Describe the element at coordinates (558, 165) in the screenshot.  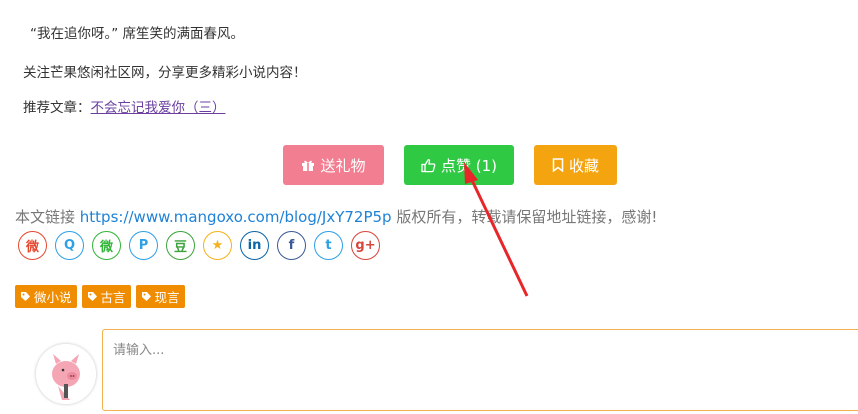
I see `bookmark-icon` at that location.